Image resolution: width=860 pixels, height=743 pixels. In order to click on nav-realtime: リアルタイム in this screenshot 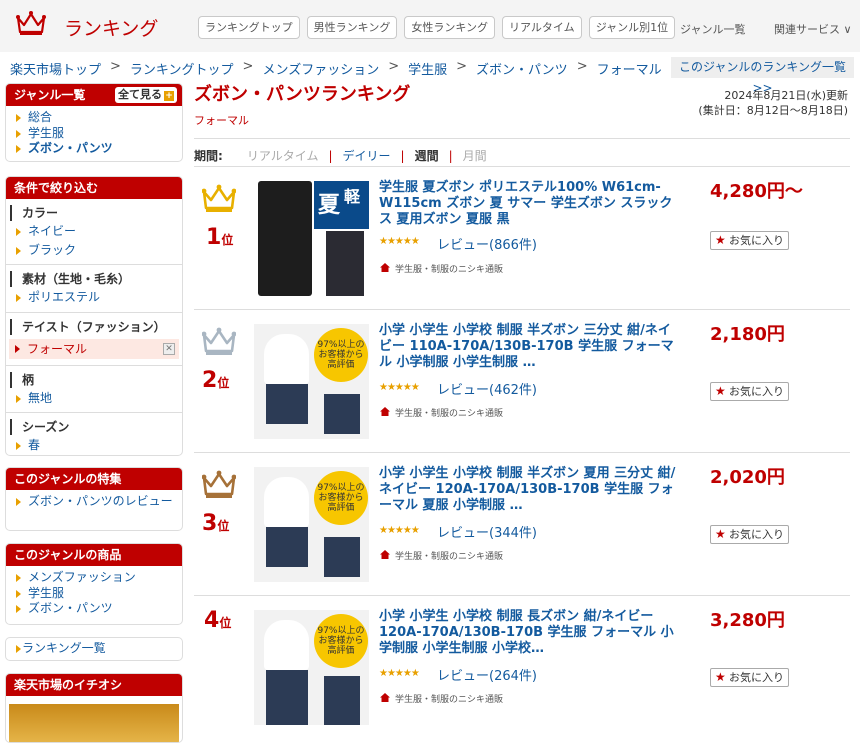, I will do `click(542, 27)`.